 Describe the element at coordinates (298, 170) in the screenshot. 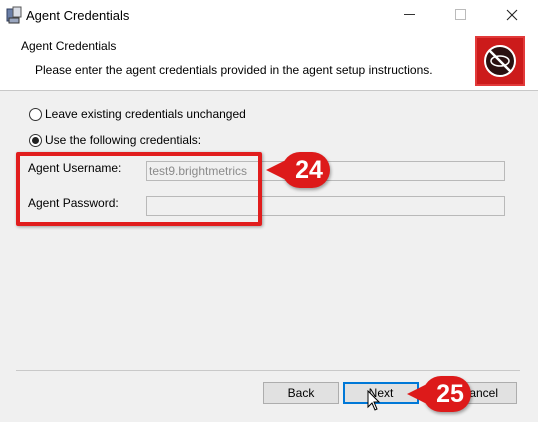

I see `annotation-step-badge-24: 24` at that location.